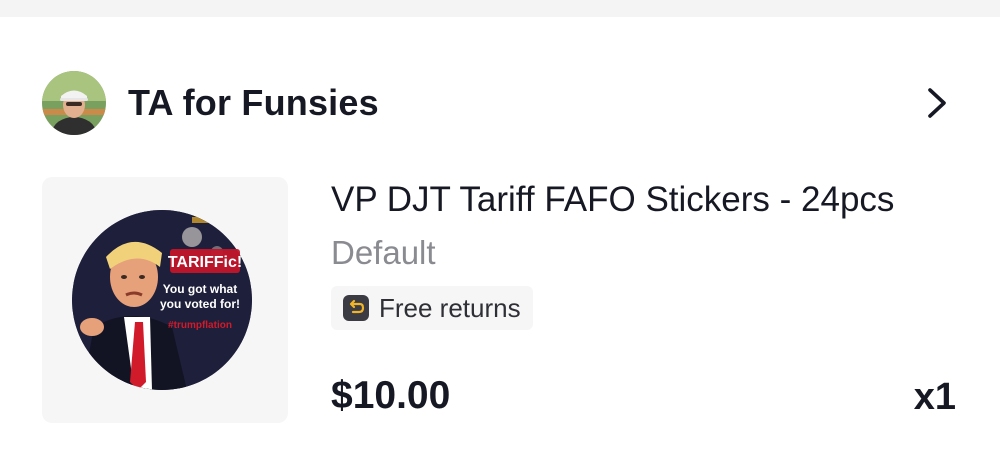  I want to click on product-title: VP DJT Tariff FAFO Stickers - 24pcs, so click(643, 200).